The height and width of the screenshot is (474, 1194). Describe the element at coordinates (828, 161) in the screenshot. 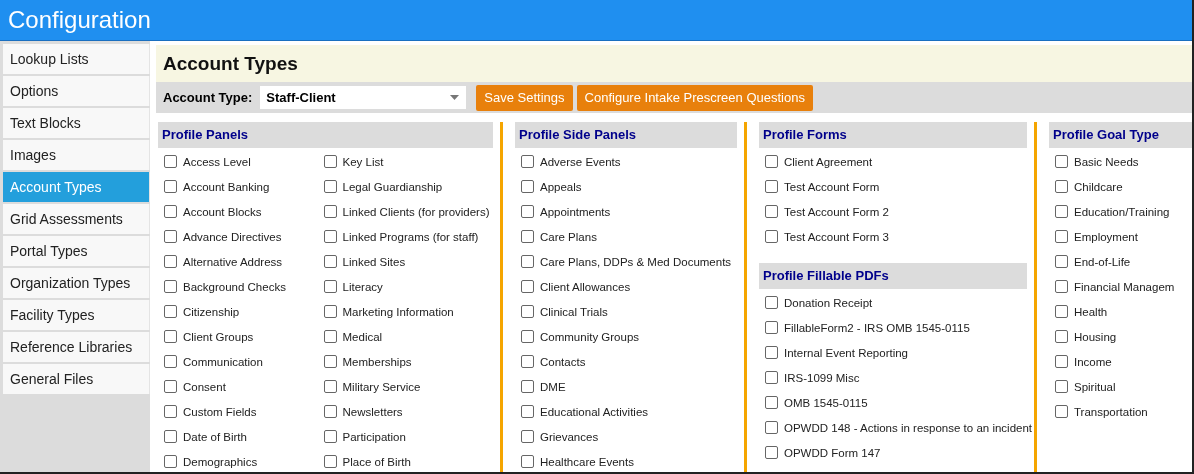

I see `checkbox-label: Client Agreement` at that location.